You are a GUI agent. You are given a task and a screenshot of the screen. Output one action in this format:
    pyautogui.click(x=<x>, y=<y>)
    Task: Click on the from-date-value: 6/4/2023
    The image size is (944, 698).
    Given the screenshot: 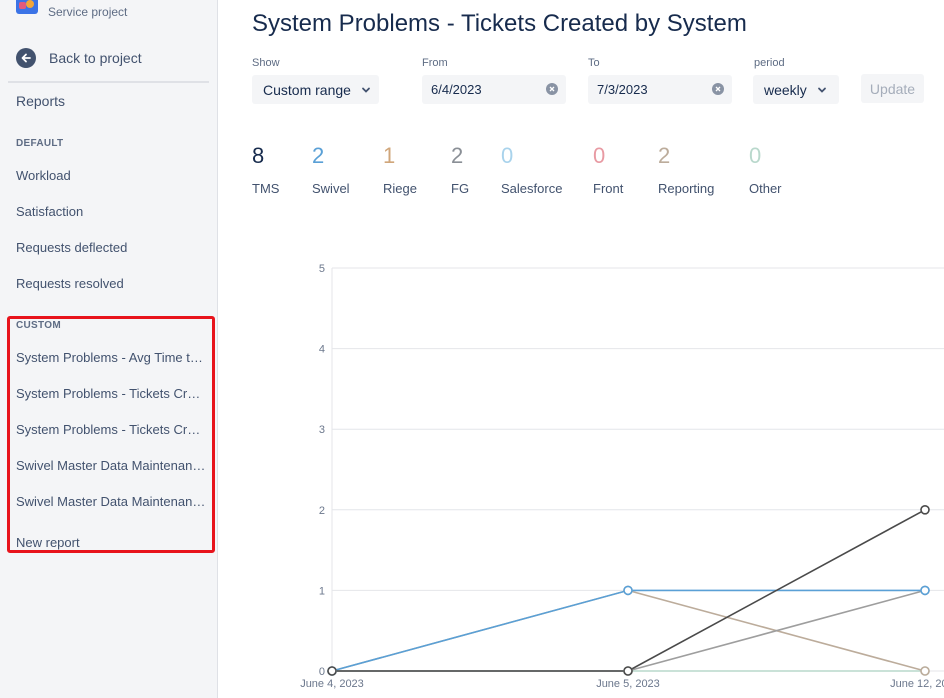 What is the action you would take?
    pyautogui.click(x=456, y=89)
    